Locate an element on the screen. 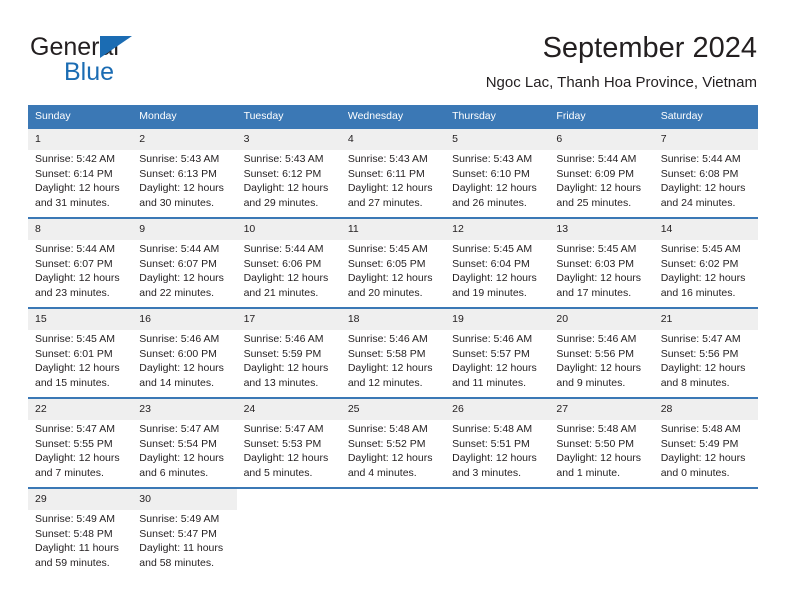 This screenshot has width=792, height=612. day-number: 10 is located at coordinates (288, 229).